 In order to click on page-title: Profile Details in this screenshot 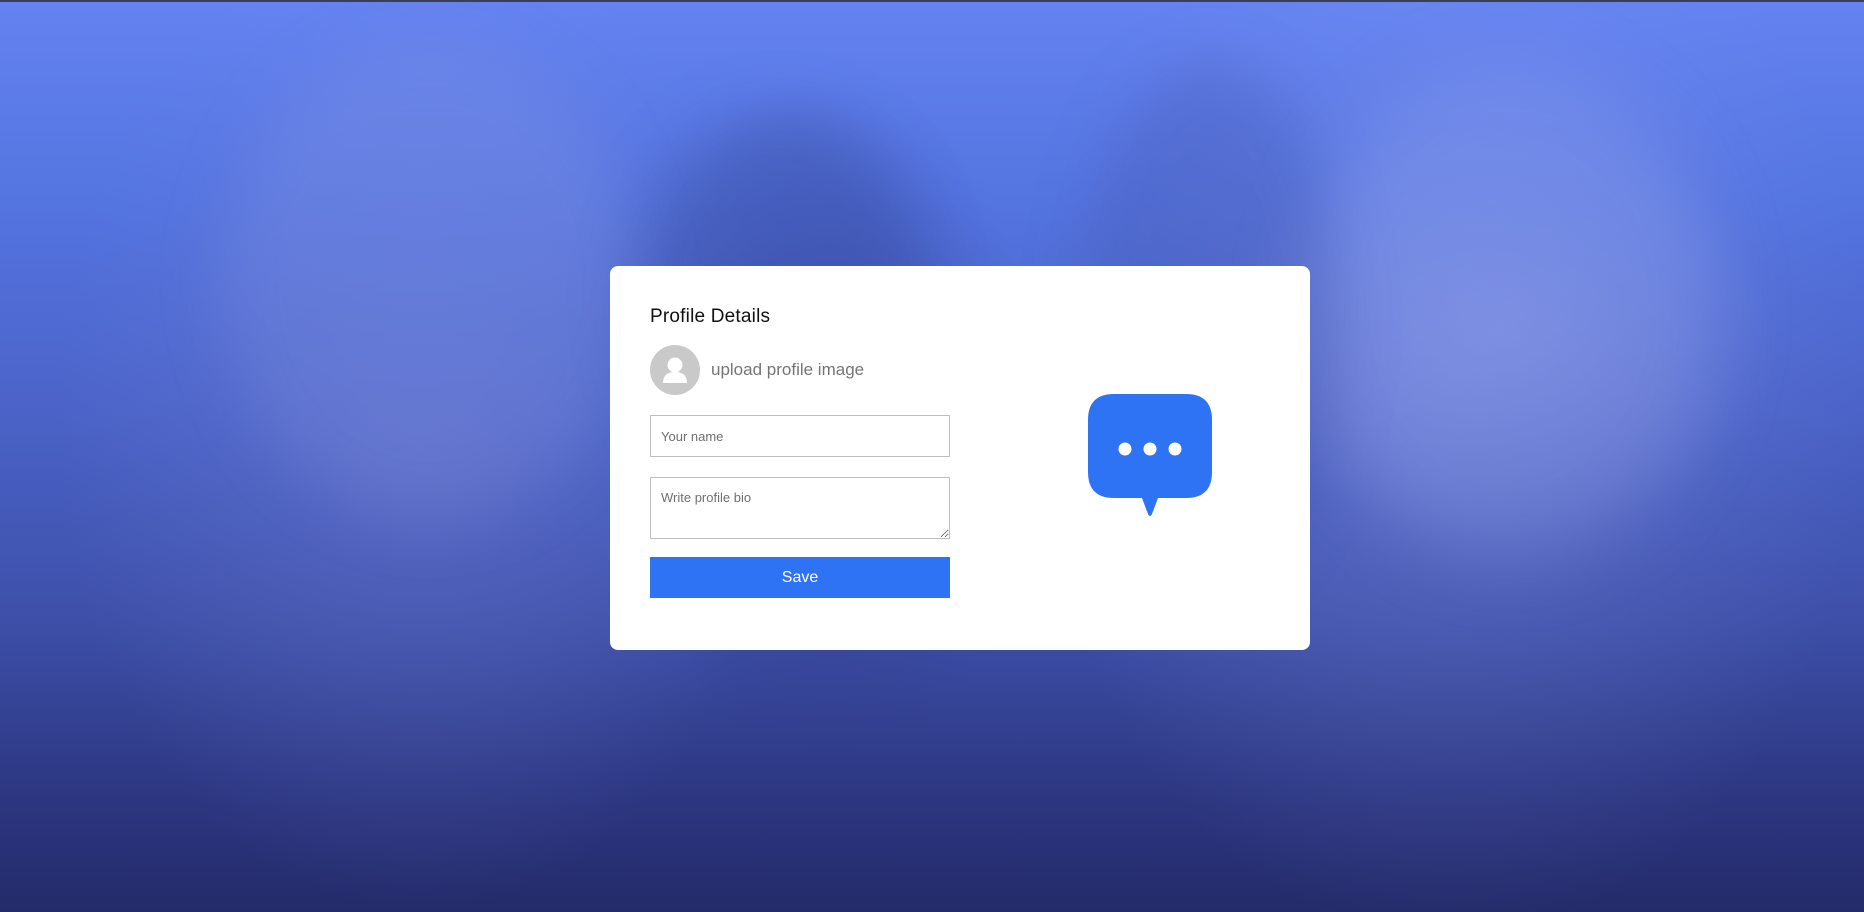, I will do `click(710, 316)`.